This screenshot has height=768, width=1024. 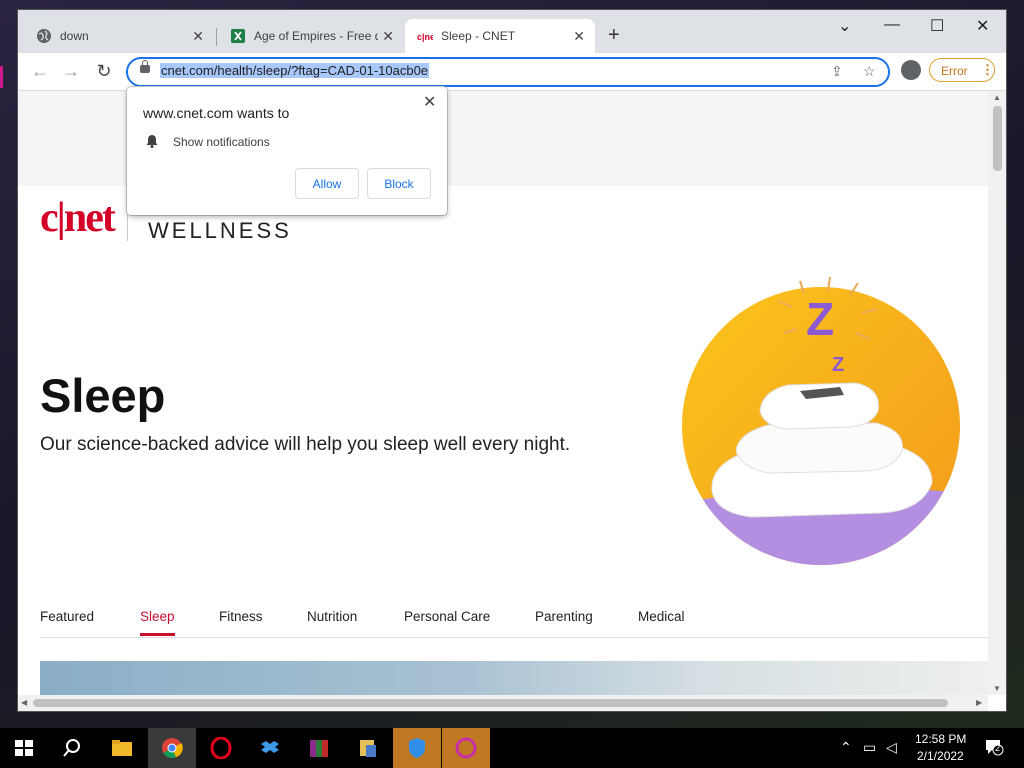 What do you see at coordinates (74, 36) in the screenshot?
I see `tab-title: down` at bounding box center [74, 36].